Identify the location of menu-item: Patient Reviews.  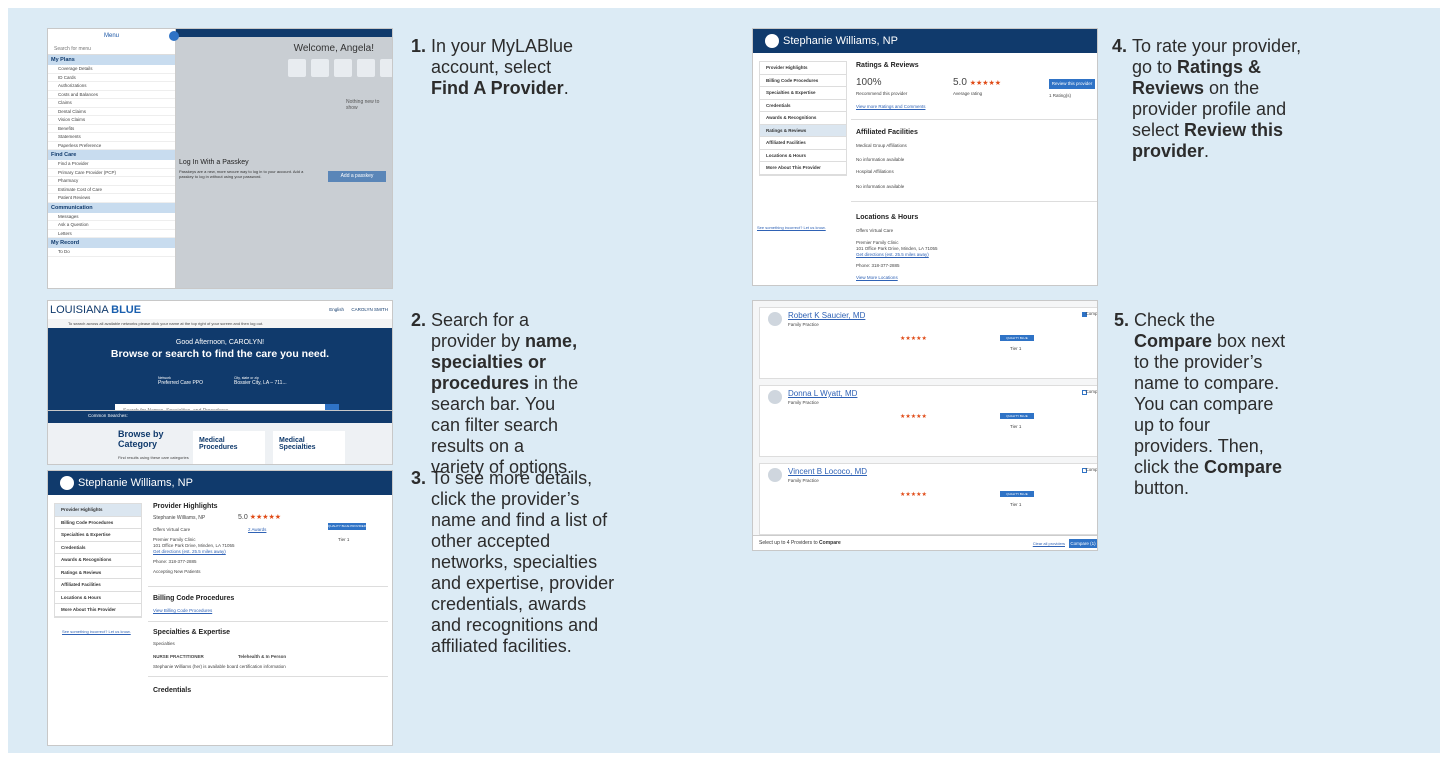
(111, 198).